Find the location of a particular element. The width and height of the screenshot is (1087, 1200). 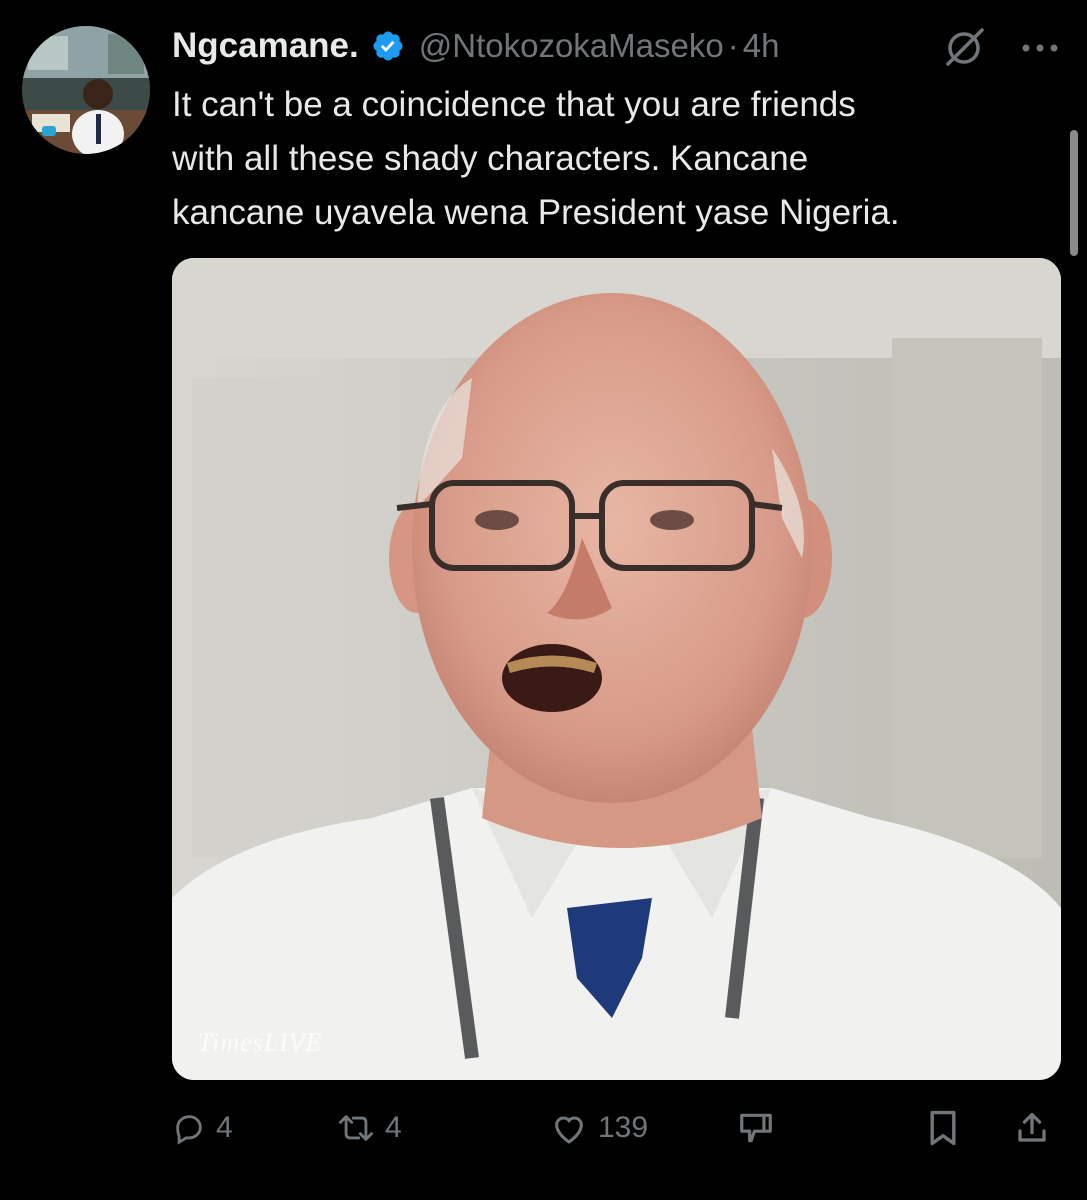

tweet-header: Ngcamane. @NtokozokaMaseko · 4h is located at coordinates (619, 46).